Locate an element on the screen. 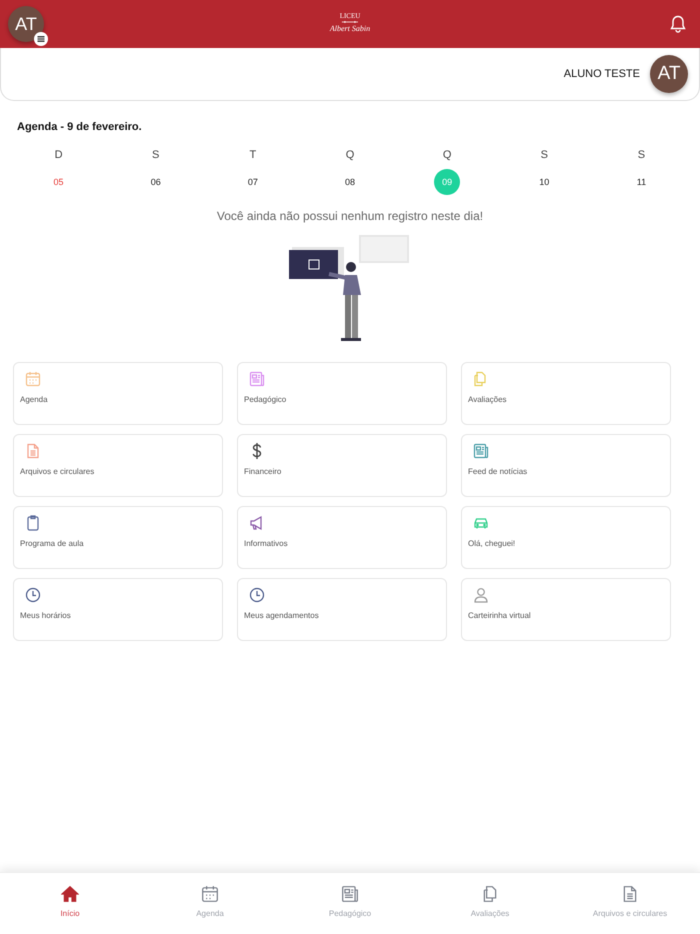 This screenshot has width=700, height=934. ornament-icon is located at coordinates (350, 22).